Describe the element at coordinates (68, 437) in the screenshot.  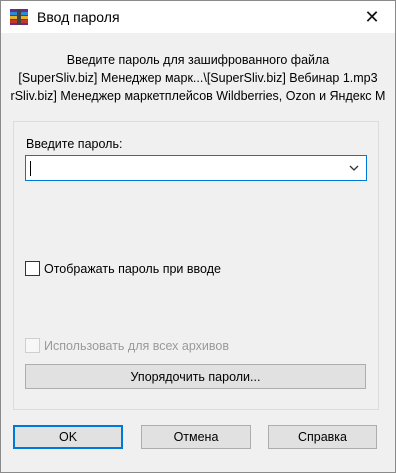
I see `ok-button: OK` at that location.